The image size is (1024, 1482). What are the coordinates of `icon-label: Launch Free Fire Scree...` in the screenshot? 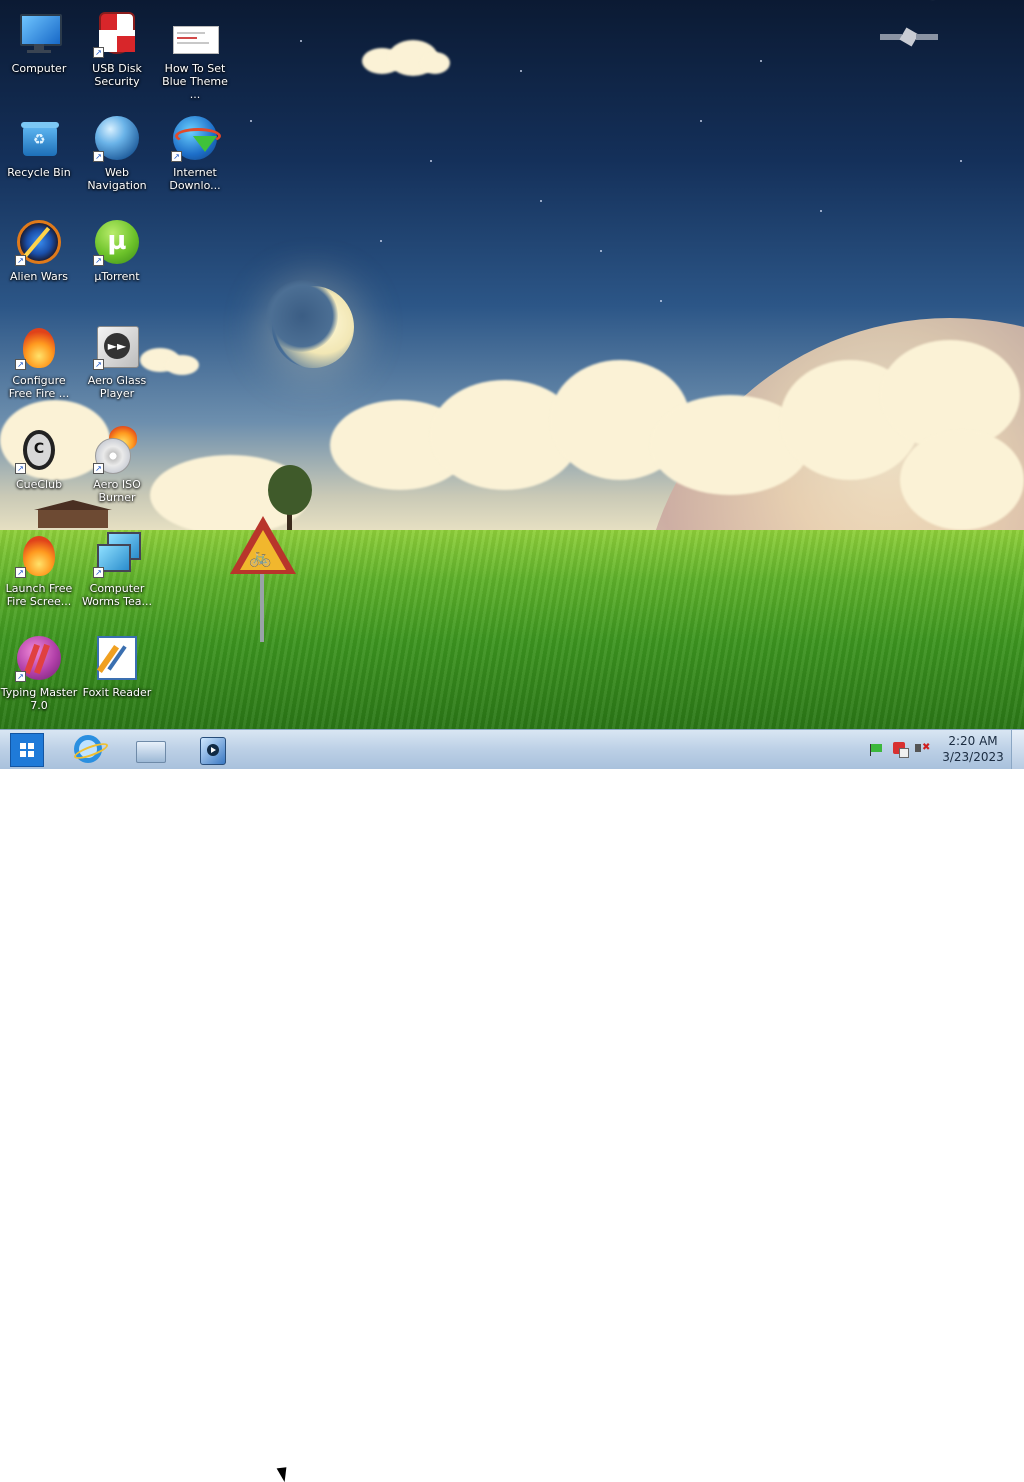 It's located at (39, 595).